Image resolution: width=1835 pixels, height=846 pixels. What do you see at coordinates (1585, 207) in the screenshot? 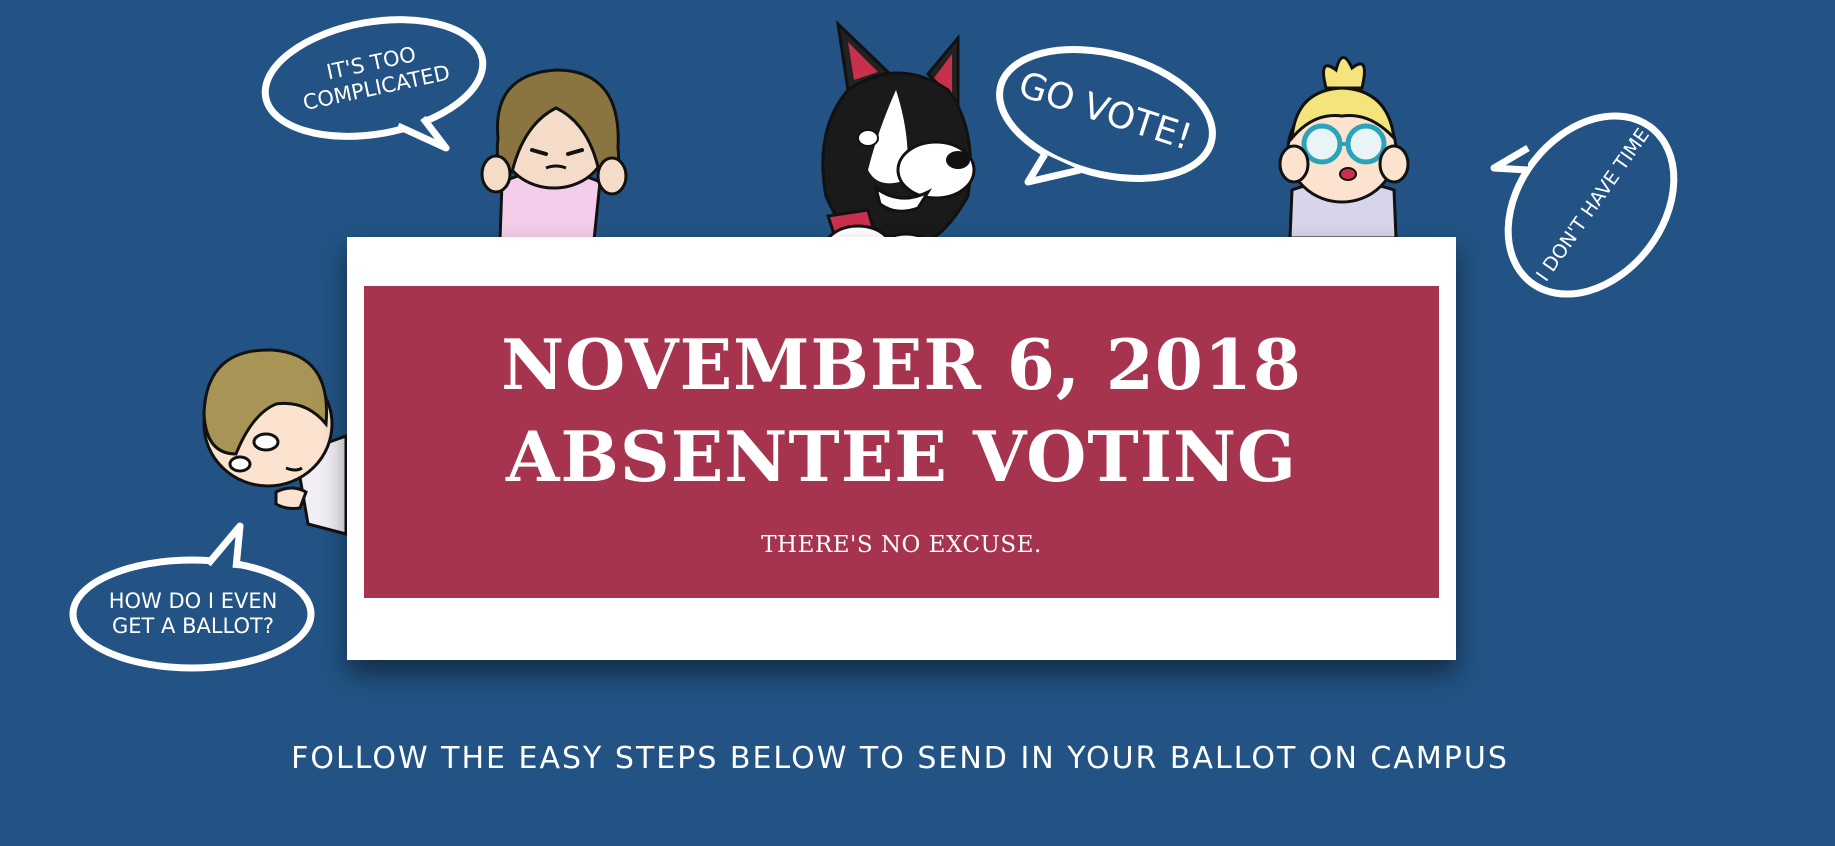
I see `speech-bubble-no-time: I DON'T HAVE TIME` at bounding box center [1585, 207].